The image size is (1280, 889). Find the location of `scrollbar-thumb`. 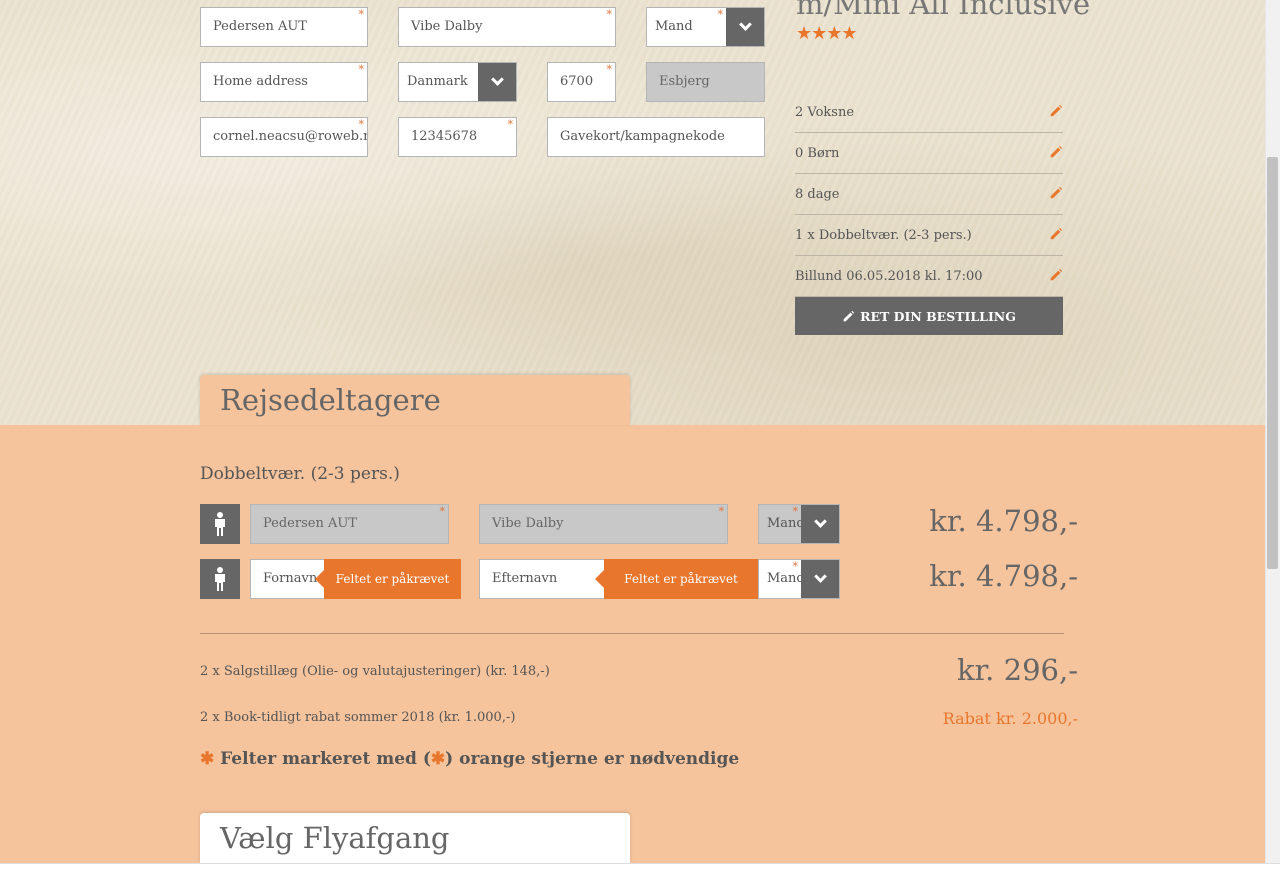

scrollbar-thumb is located at coordinates (1272, 363).